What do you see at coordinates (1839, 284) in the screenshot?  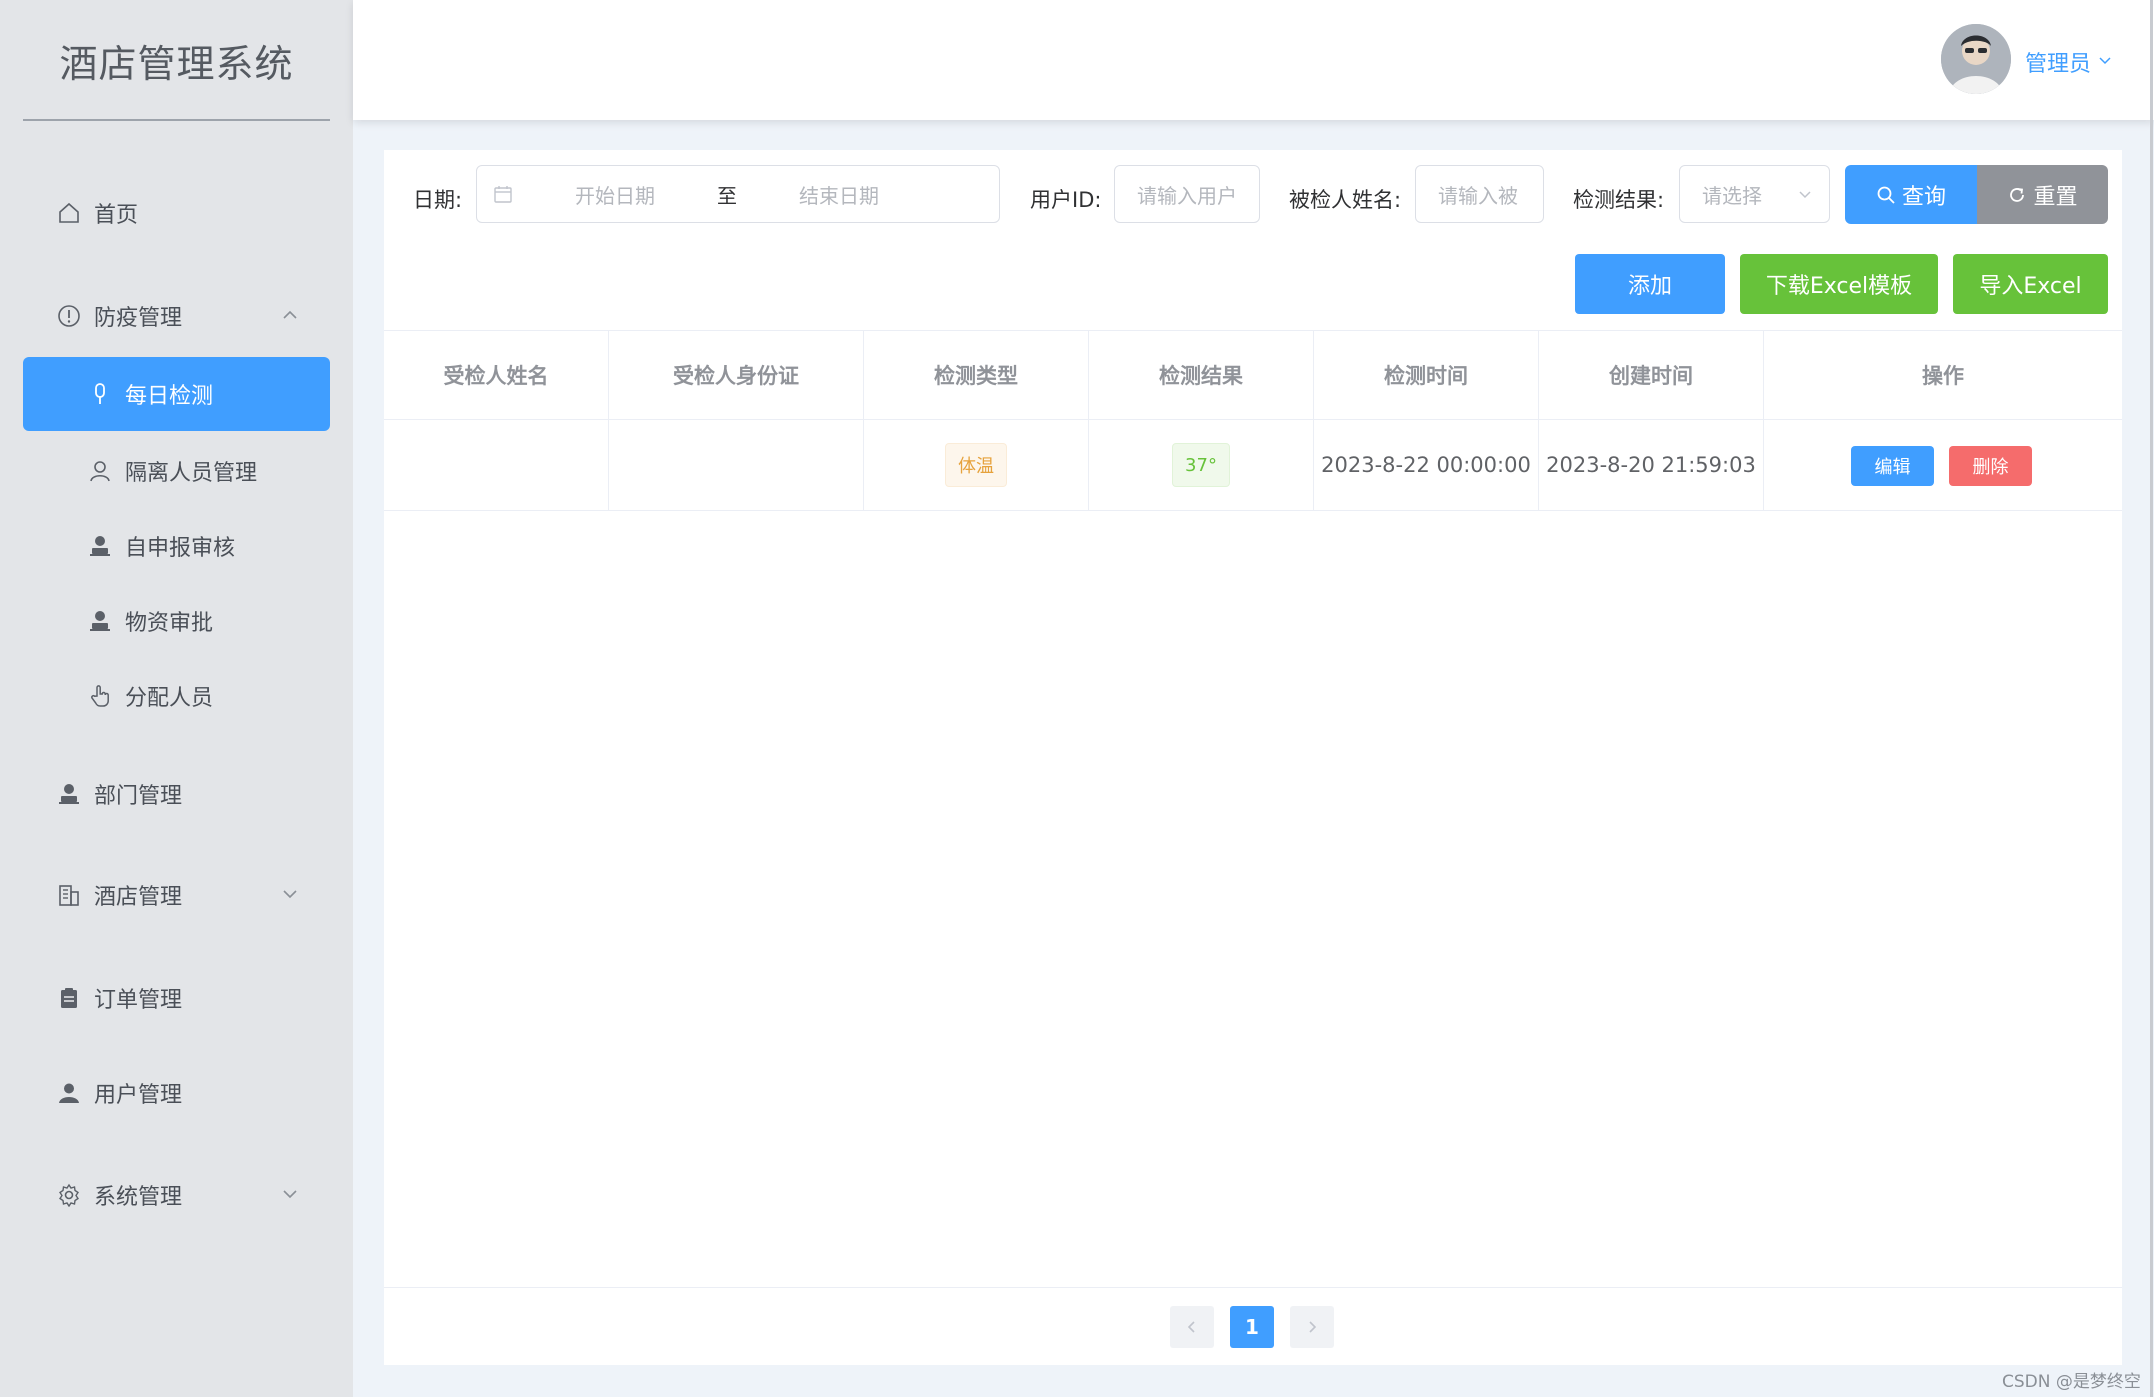 I see `download-template-button: 下载Excel模板` at bounding box center [1839, 284].